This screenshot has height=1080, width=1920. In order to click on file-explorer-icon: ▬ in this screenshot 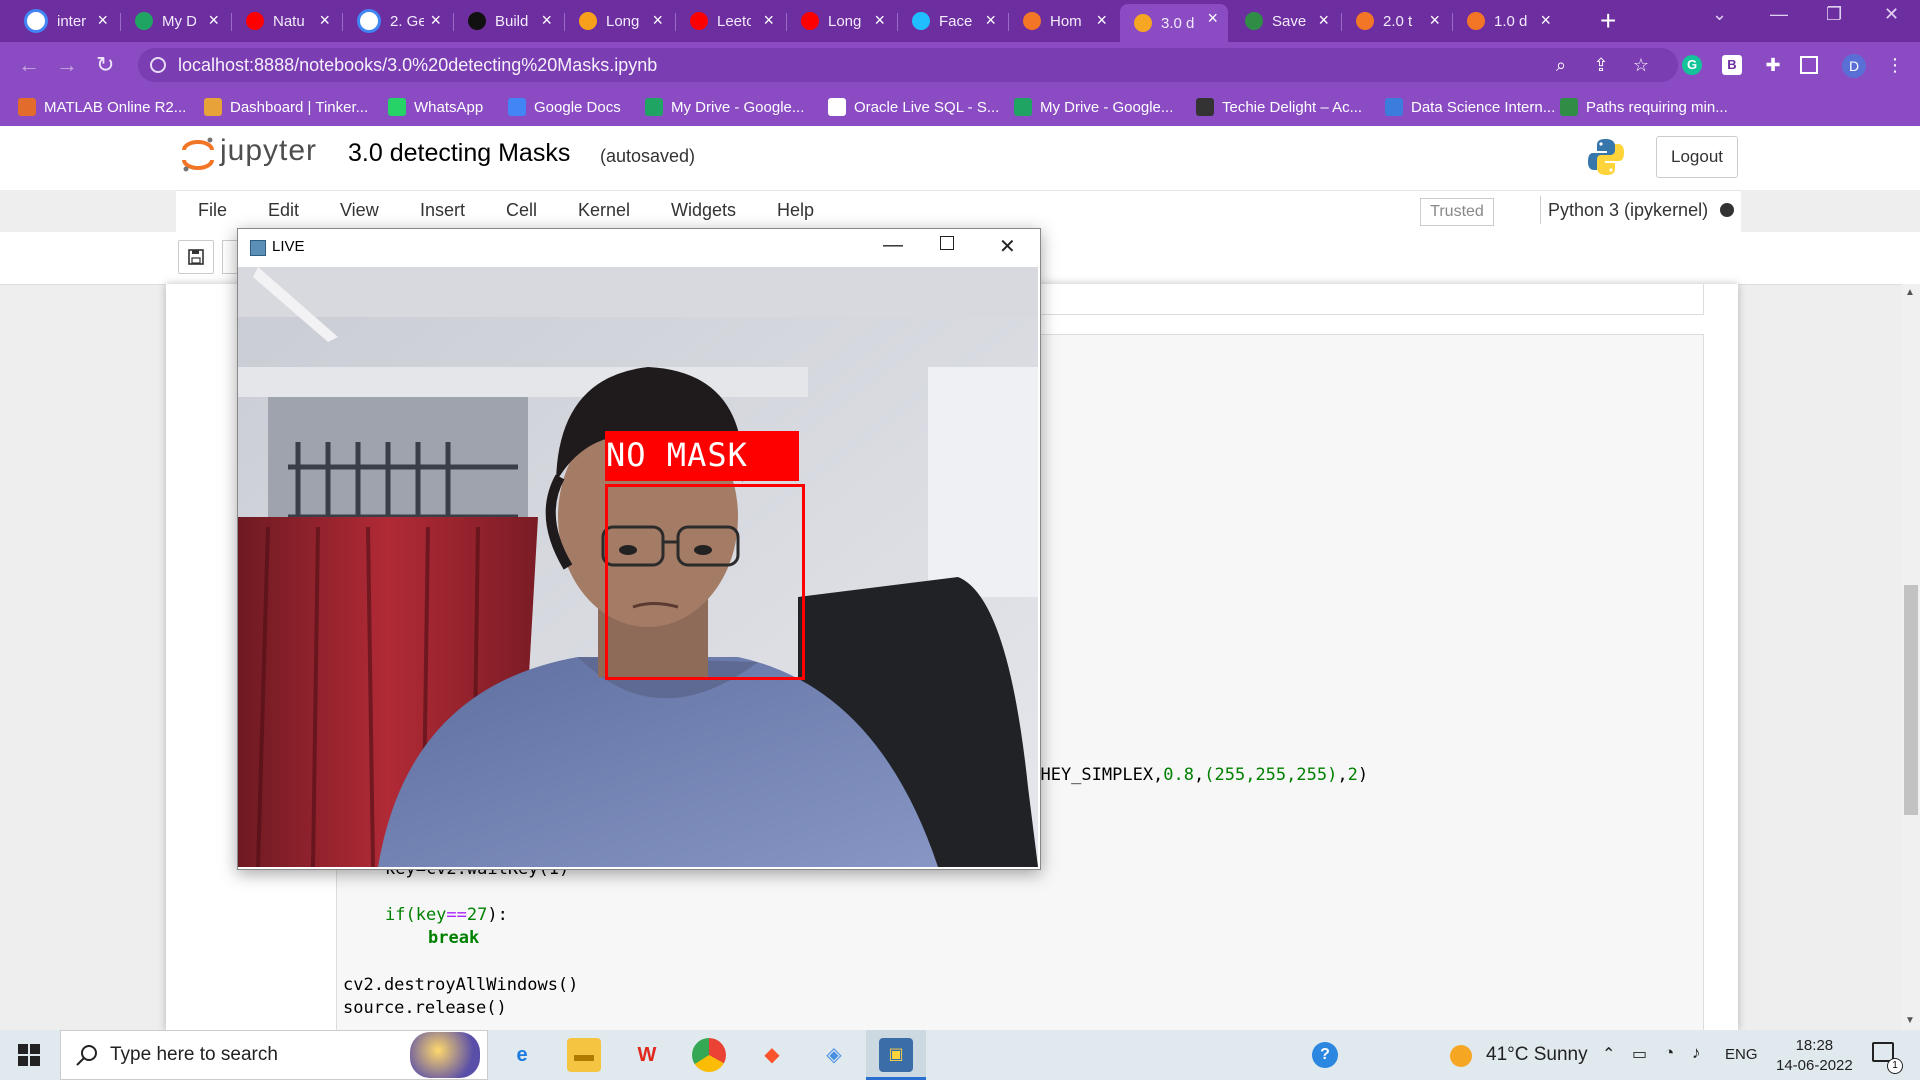, I will do `click(584, 1055)`.